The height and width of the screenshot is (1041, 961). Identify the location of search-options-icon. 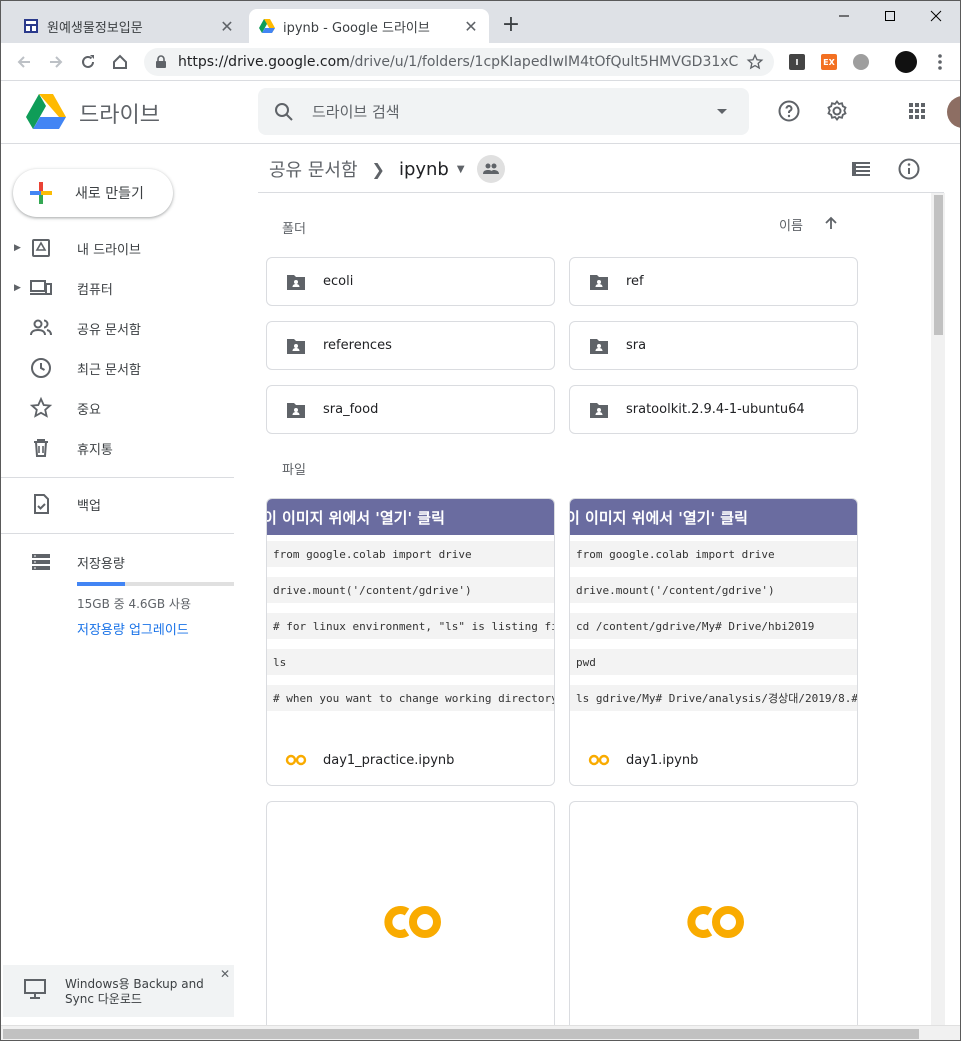
(722, 112).